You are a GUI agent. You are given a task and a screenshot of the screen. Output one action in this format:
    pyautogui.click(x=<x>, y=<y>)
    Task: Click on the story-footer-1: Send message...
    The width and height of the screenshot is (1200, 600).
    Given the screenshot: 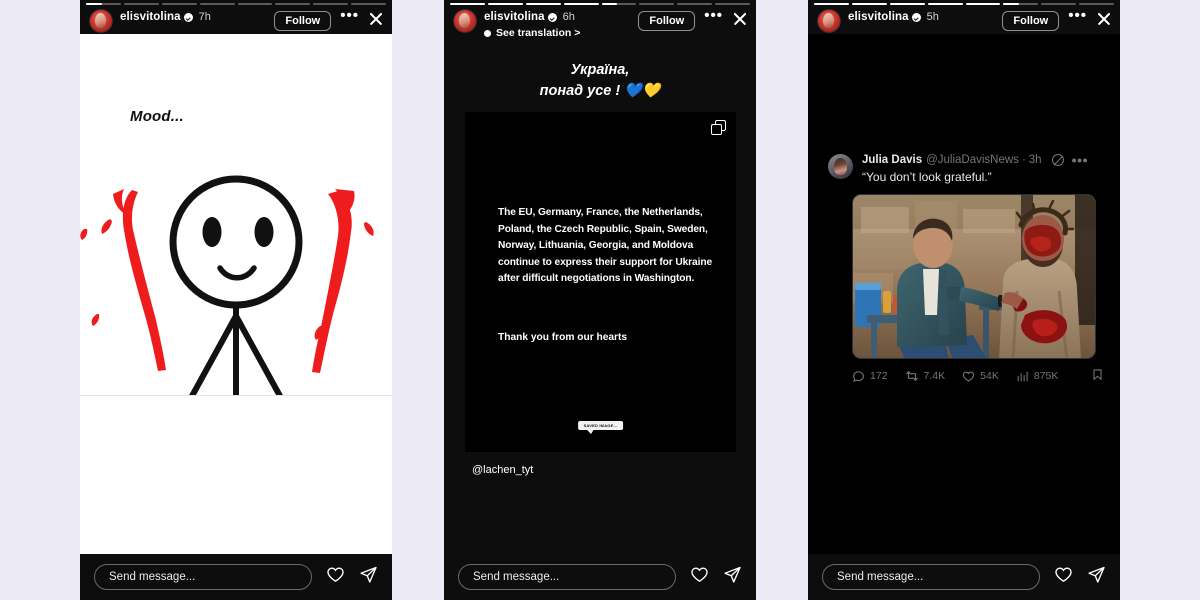 What is the action you would take?
    pyautogui.click(x=236, y=577)
    